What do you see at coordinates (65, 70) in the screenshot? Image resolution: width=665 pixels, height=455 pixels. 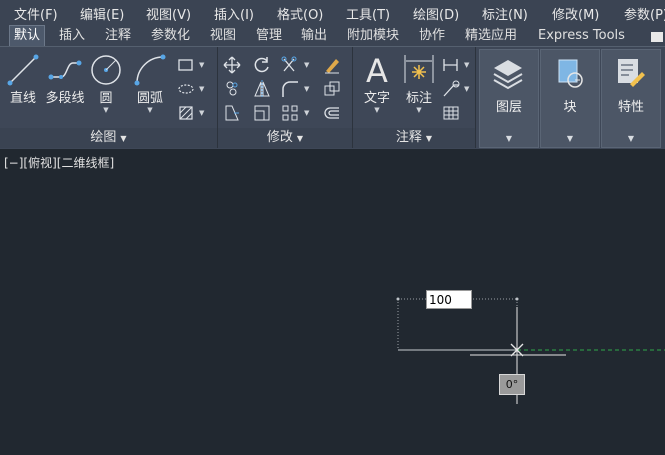 I see `polyline-icon` at bounding box center [65, 70].